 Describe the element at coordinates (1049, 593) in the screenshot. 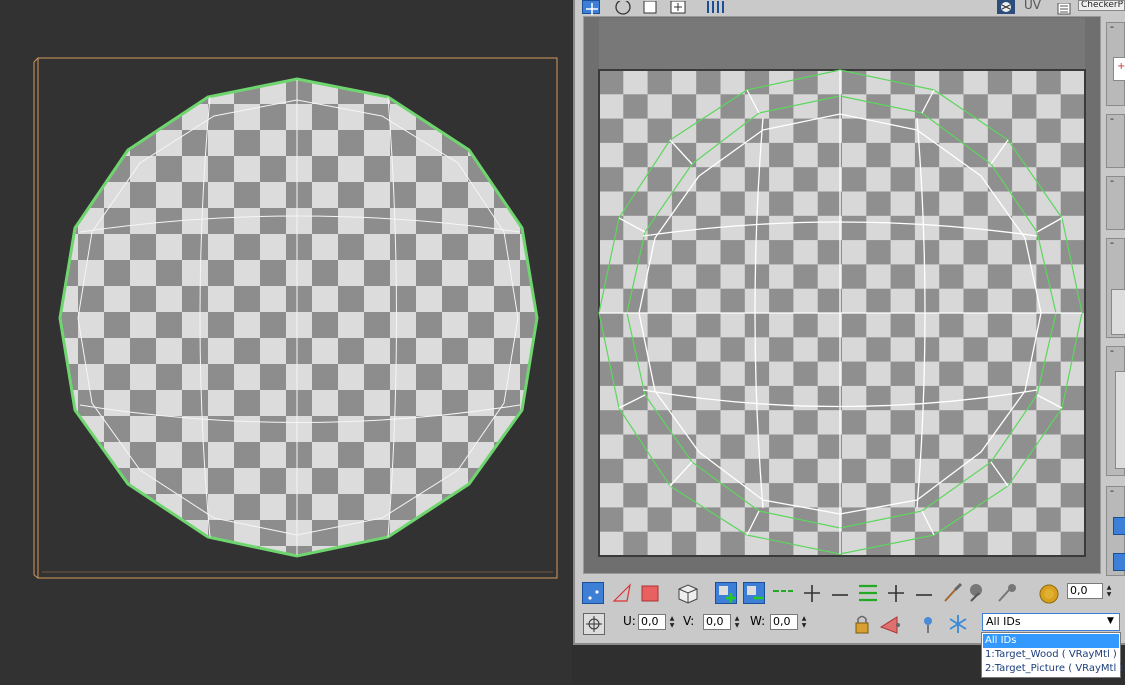

I see `soft-selection-icon` at that location.